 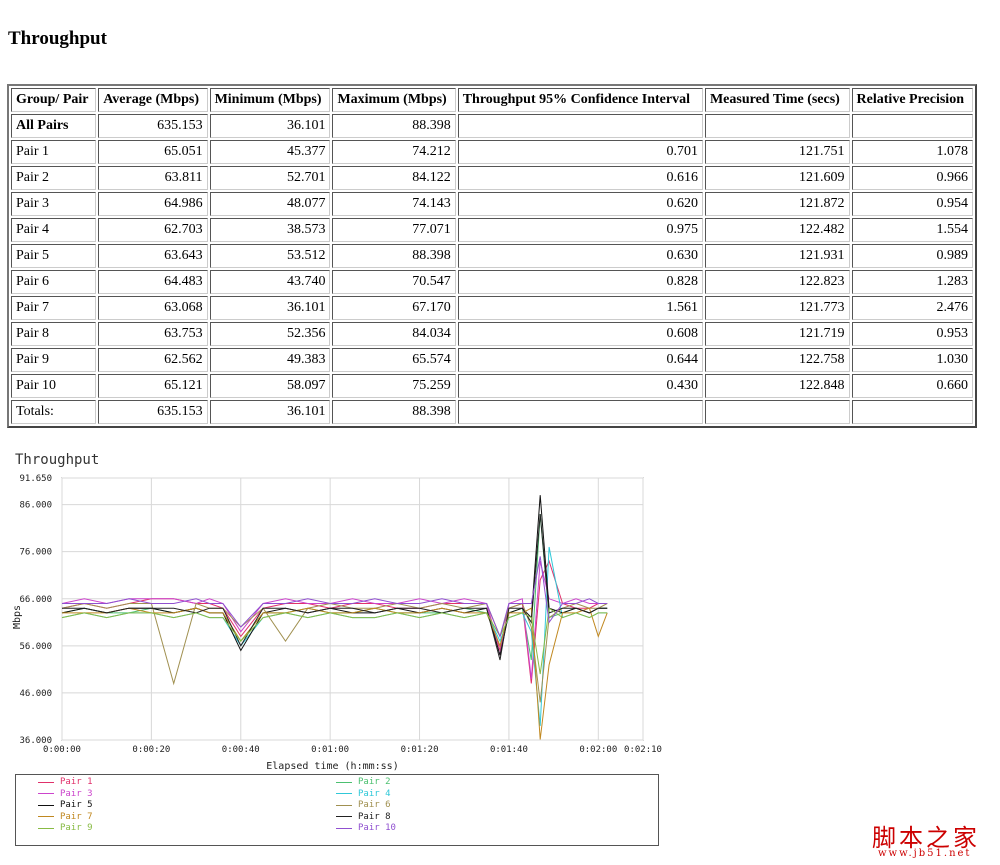 I want to click on table-cell: 122.482, so click(x=777, y=230).